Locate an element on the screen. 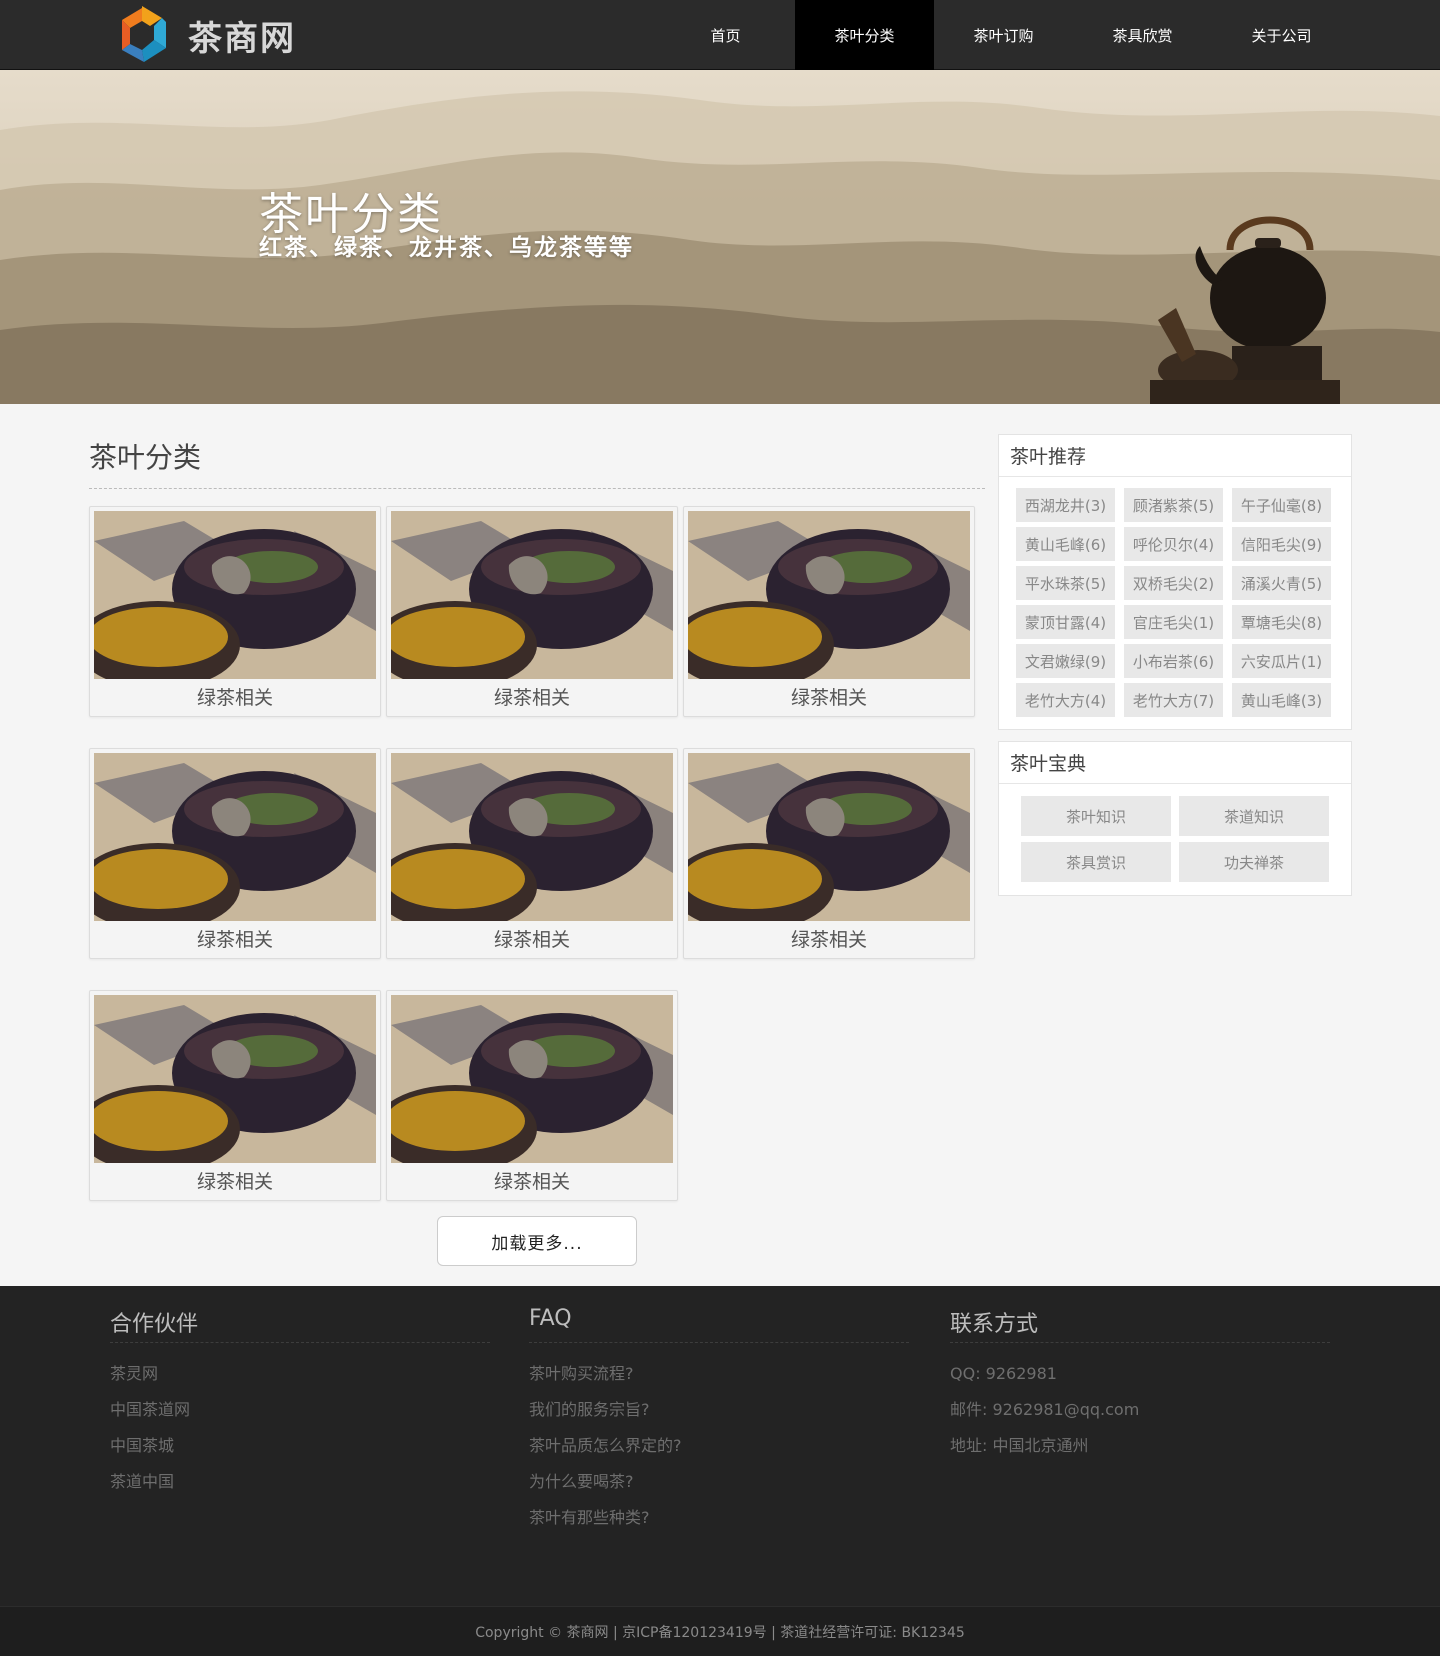  book-link: 茶具赏识 is located at coordinates (1096, 862).